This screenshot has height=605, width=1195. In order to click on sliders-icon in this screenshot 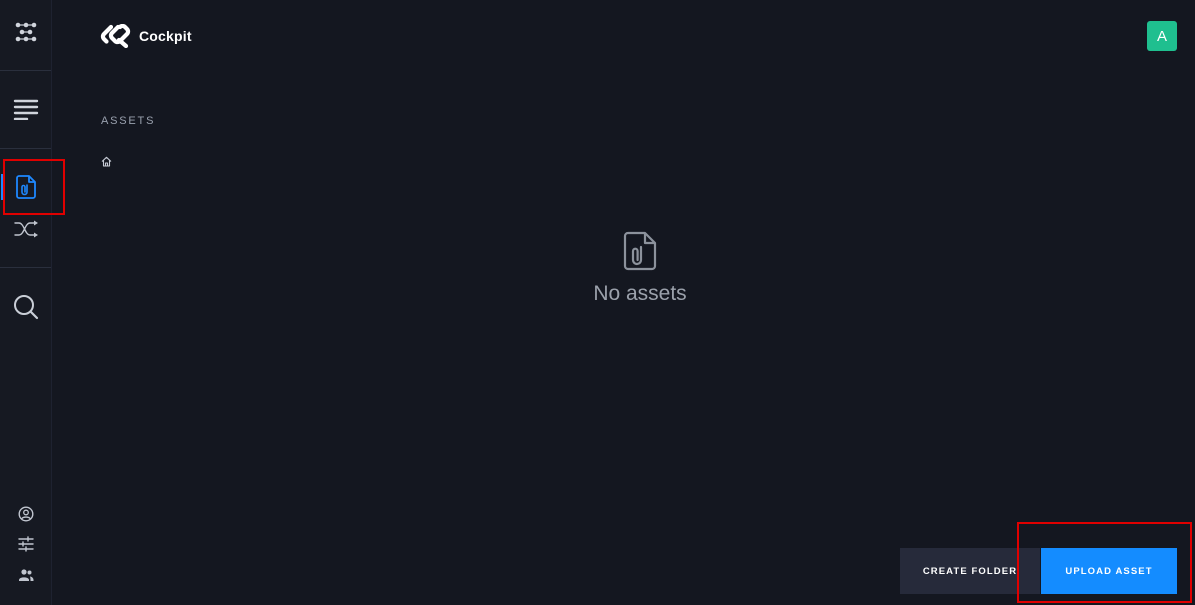, I will do `click(25, 544)`.